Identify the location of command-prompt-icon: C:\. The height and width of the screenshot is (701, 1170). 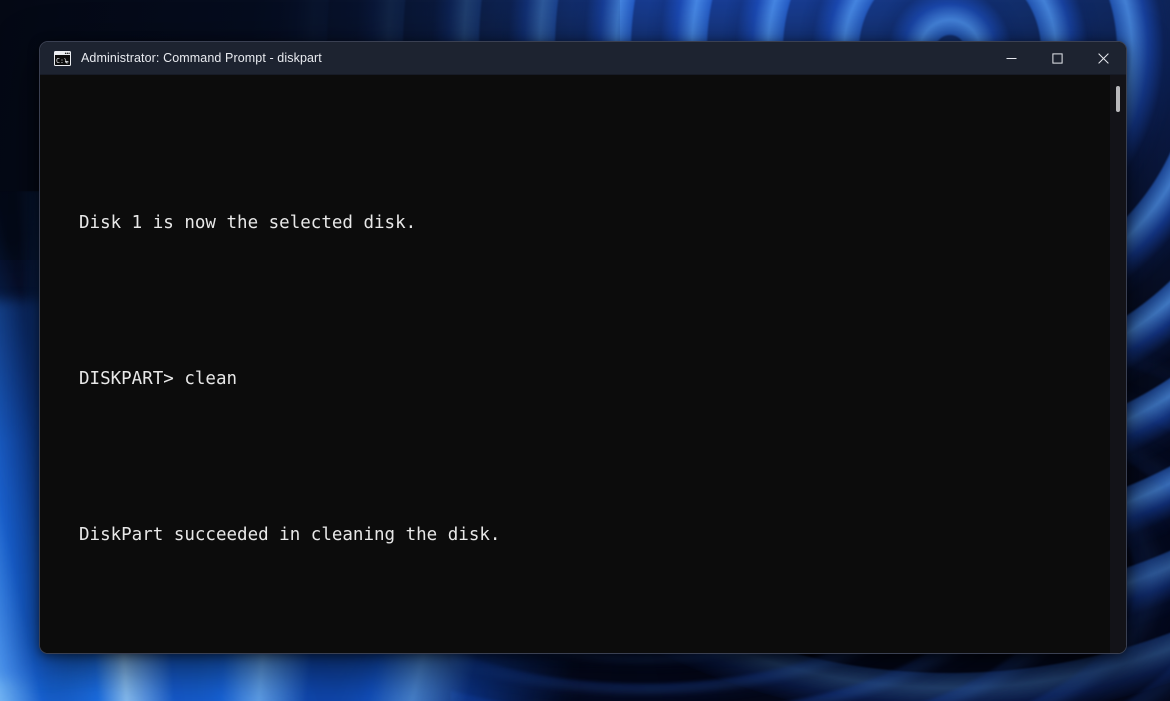
(62, 58).